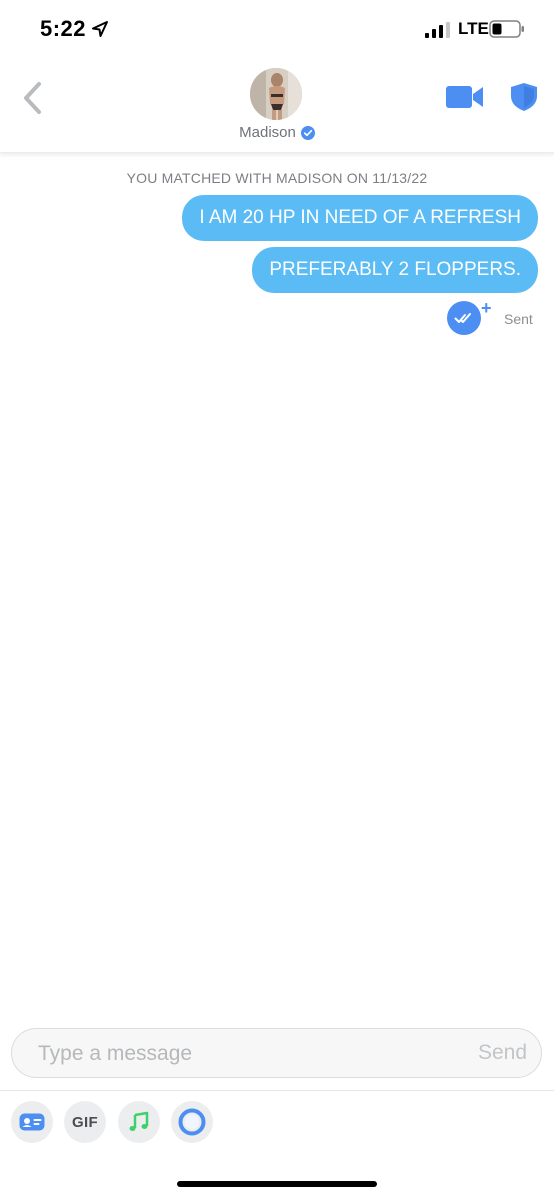 The image size is (554, 1200). I want to click on profile-name-row: Madison, so click(277, 132).